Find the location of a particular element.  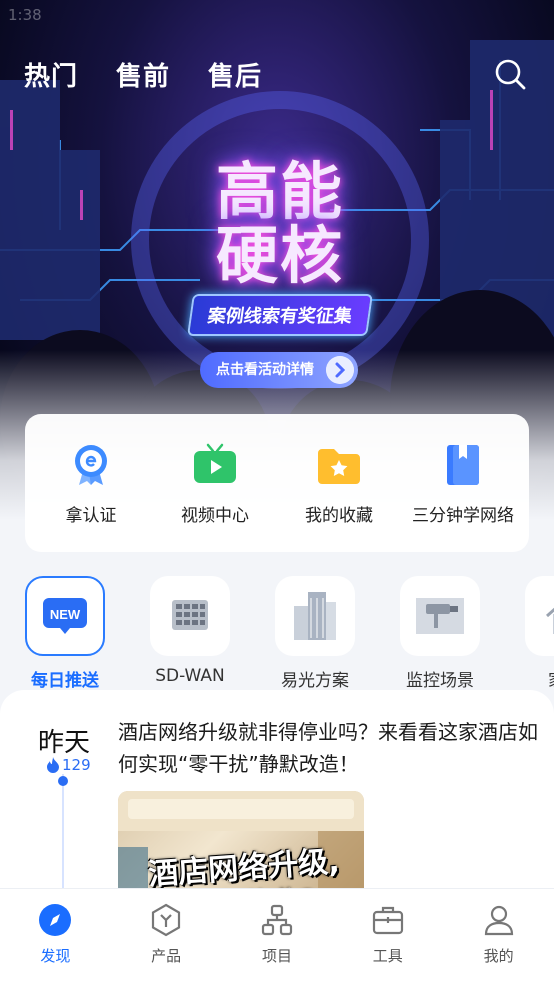

product-hexagon-icon is located at coordinates (166, 920).